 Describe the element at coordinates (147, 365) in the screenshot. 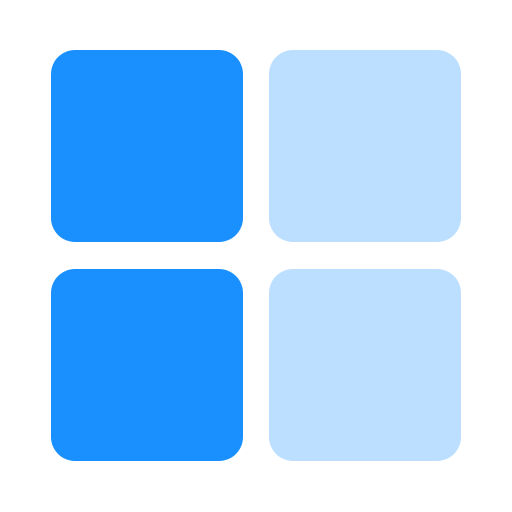

I see `tile-bottom-left-icon` at that location.